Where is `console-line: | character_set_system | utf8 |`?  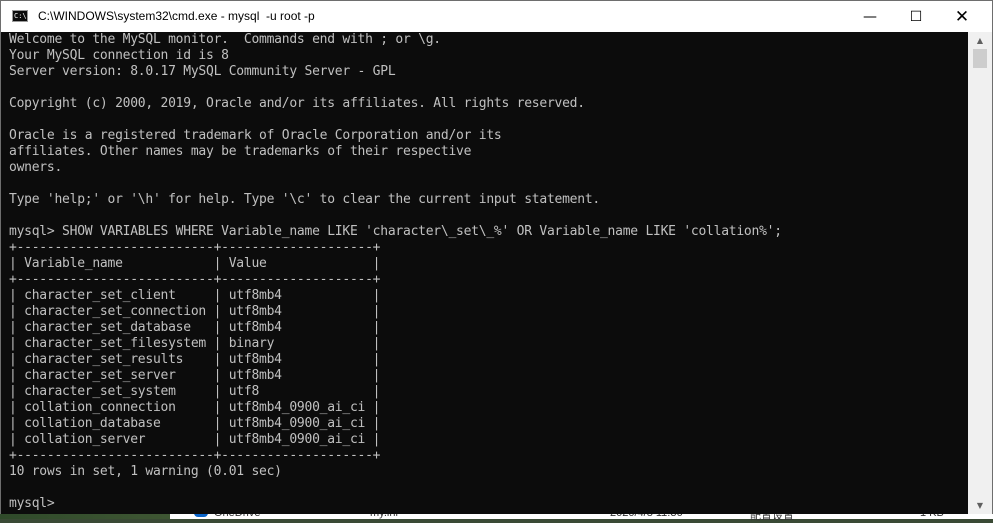 console-line: | character_set_system | utf8 | is located at coordinates (195, 391).